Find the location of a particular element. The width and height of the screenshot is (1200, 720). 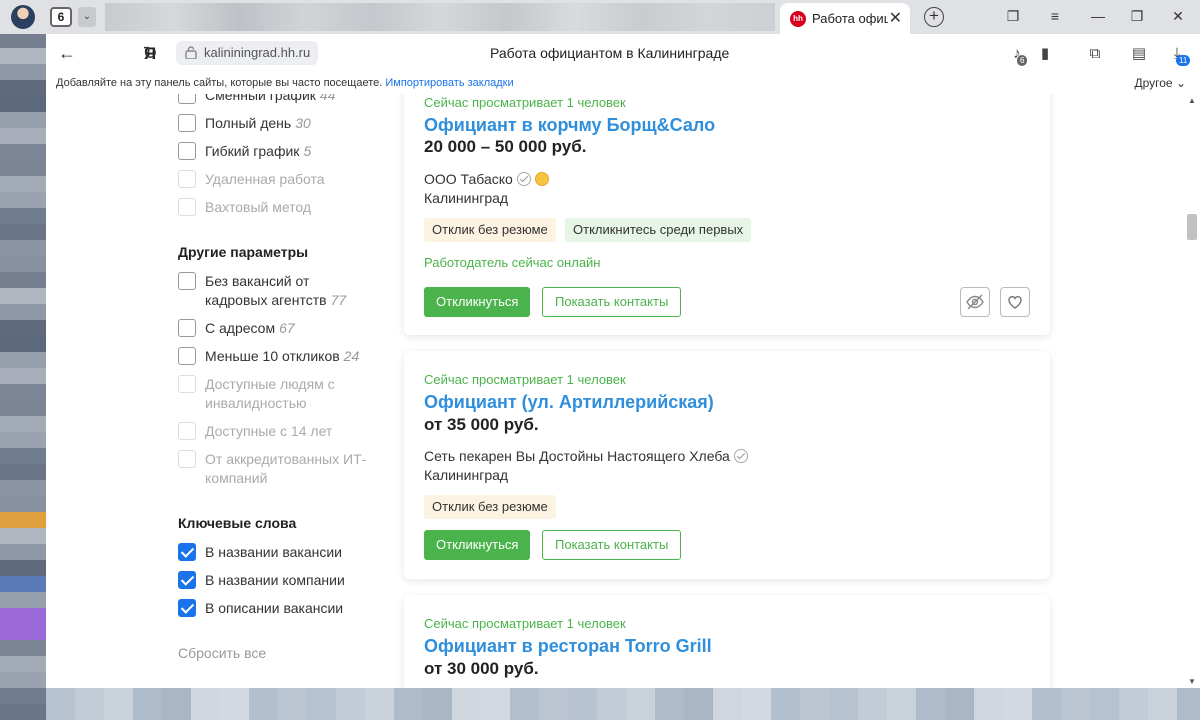

vacancy-title: Официант в ресторан Torro Grill is located at coordinates (568, 646).